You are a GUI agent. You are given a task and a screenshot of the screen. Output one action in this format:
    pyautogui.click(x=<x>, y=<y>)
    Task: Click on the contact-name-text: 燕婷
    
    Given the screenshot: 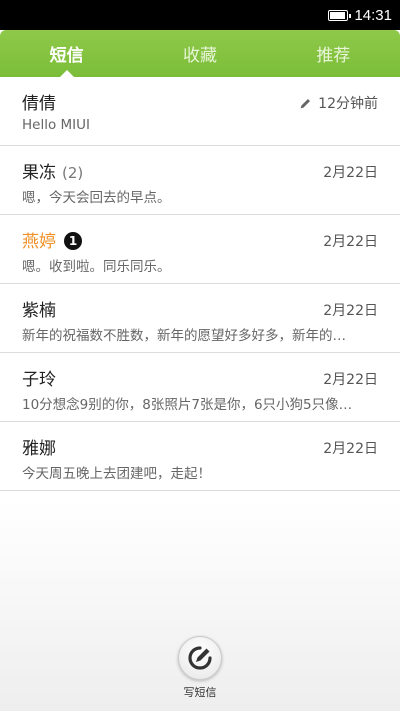 What is the action you would take?
    pyautogui.click(x=39, y=242)
    